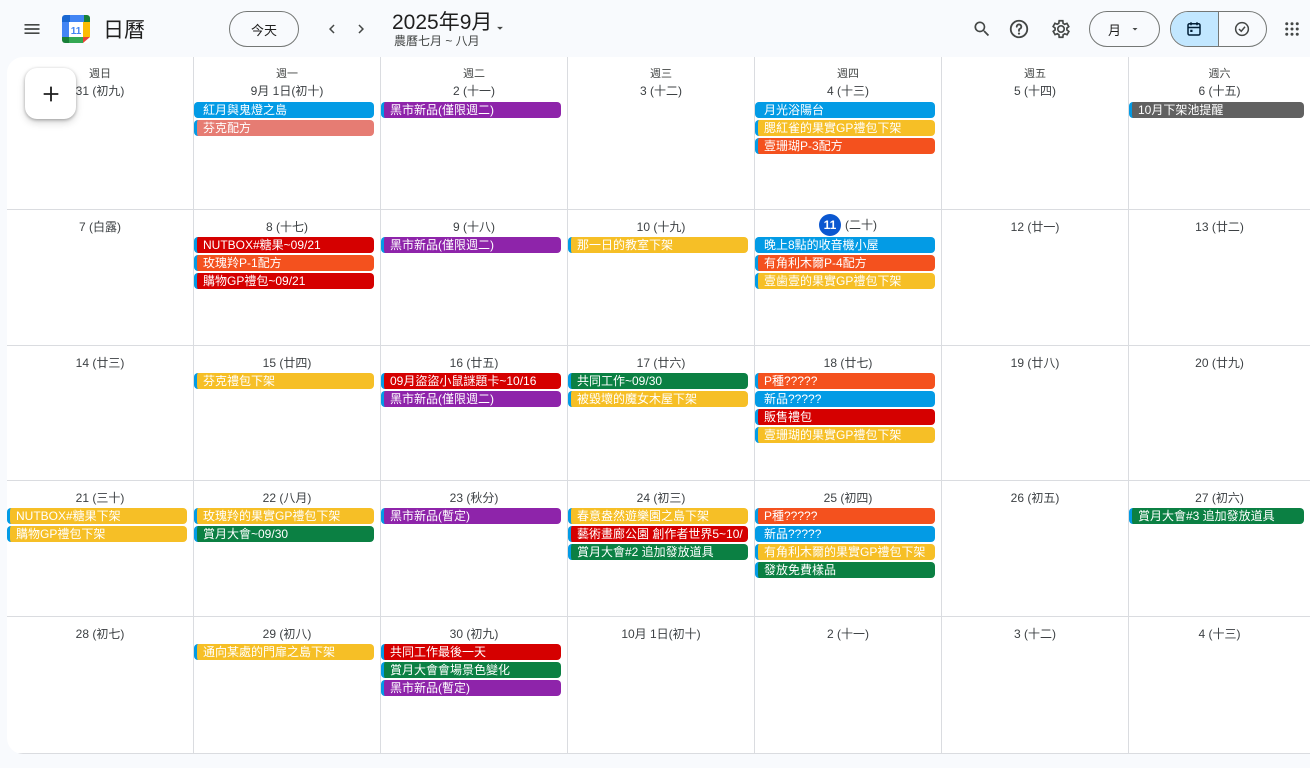 This screenshot has height=768, width=1310. Describe the element at coordinates (1292, 29) in the screenshot. I see `google-apps-button` at that location.